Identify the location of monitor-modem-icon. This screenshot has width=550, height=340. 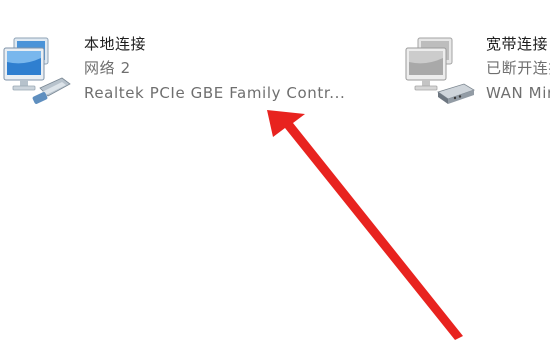
(440, 70).